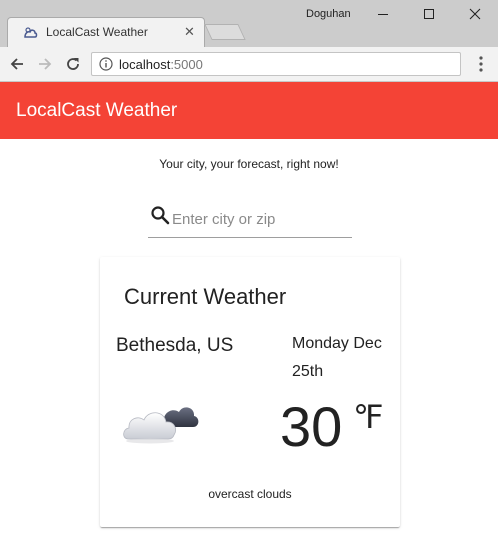 The height and width of the screenshot is (541, 498). What do you see at coordinates (276, 64) in the screenshot?
I see `address-bar: localhost:5000` at bounding box center [276, 64].